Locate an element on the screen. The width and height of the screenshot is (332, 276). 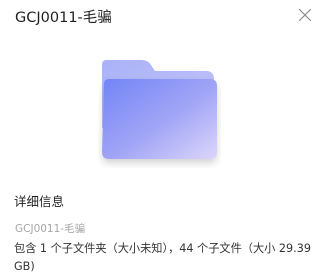
folder-preview is located at coordinates (159, 113).